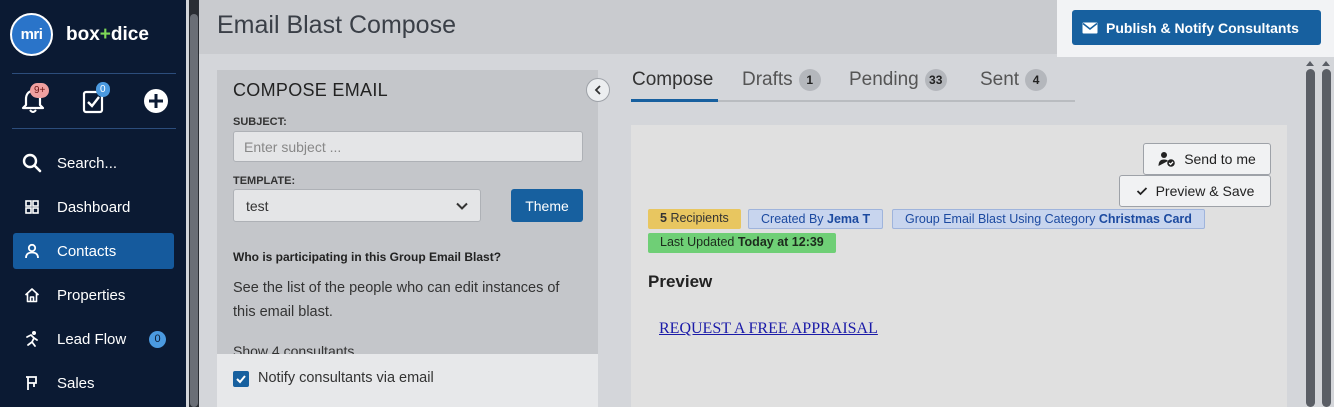 Image resolution: width=1334 pixels, height=407 pixels. I want to click on brand-name: box+dice, so click(107, 35).